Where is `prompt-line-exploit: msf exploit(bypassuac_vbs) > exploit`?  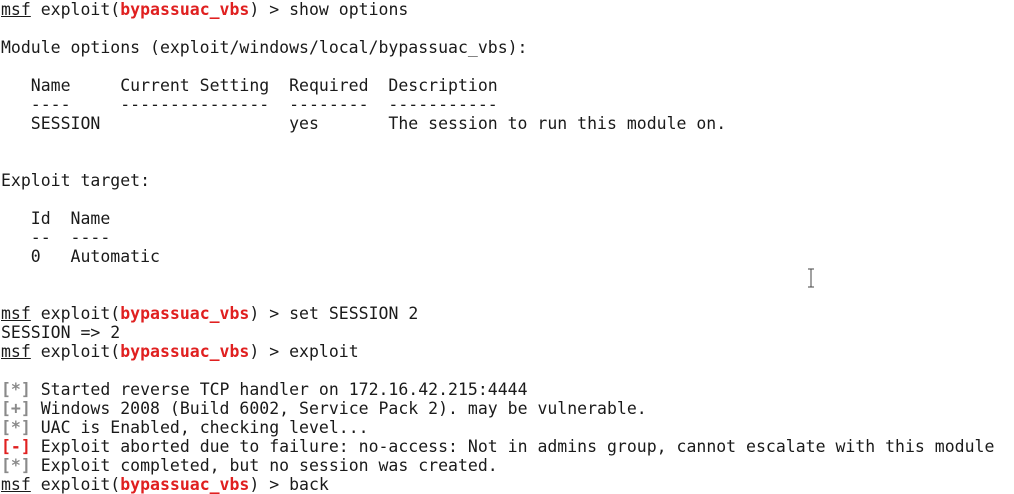 prompt-line-exploit: msf exploit(bypassuac_vbs) > exploit is located at coordinates (507, 351).